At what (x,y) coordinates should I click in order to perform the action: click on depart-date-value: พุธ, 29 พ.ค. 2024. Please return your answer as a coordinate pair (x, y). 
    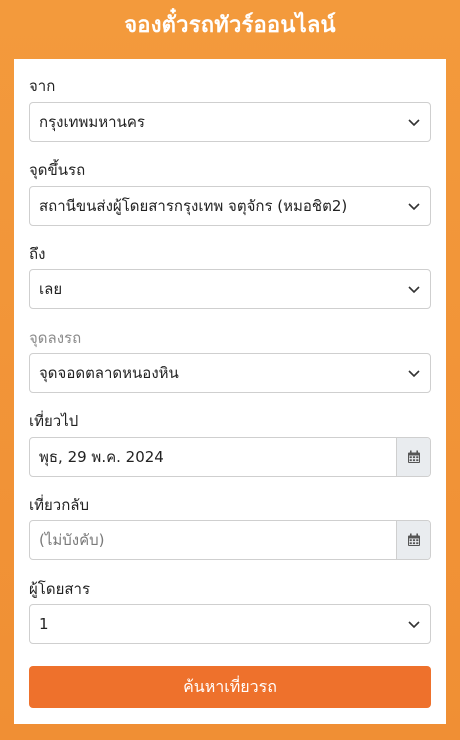
    Looking at the image, I should click on (101, 457).